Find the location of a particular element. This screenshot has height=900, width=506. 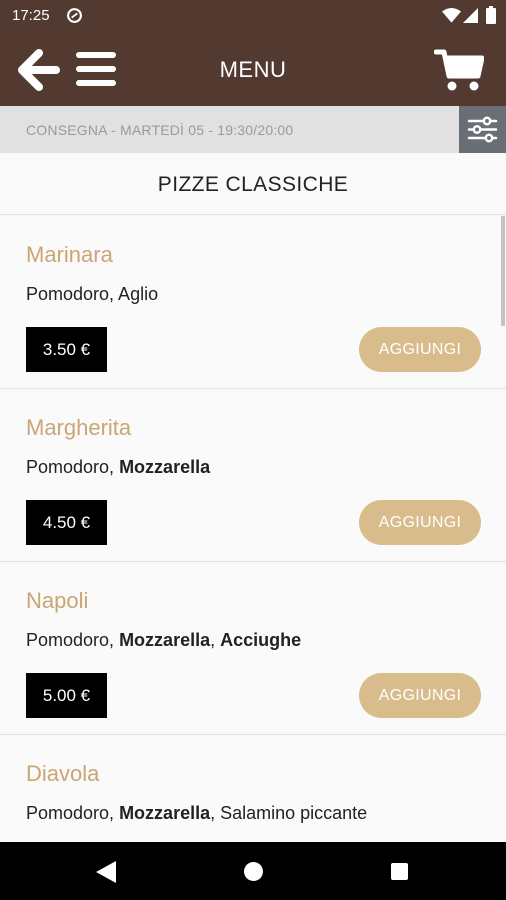

wifi-icon is located at coordinates (451, 15).